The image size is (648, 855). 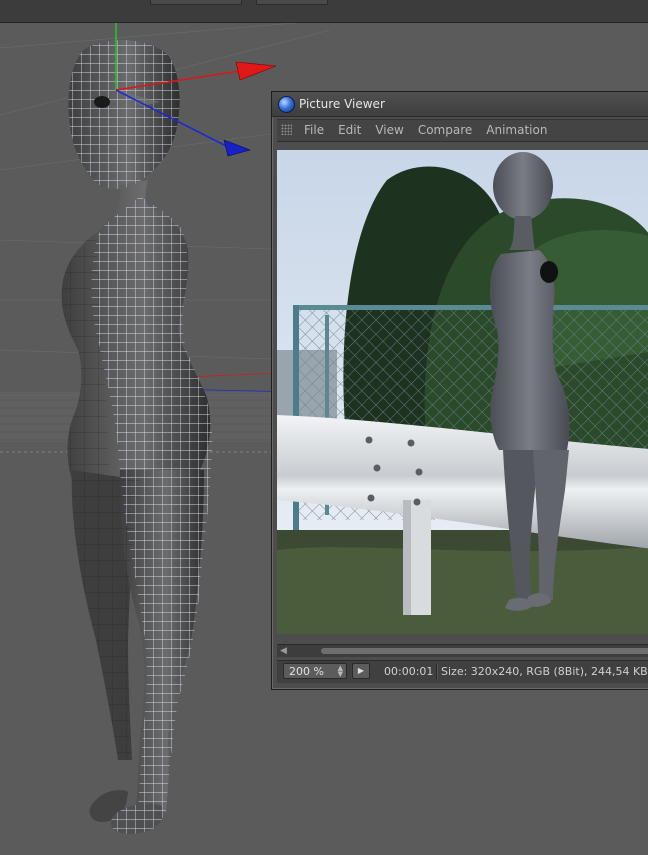 I want to click on picture-viewer-logo-icon, so click(x=286, y=104).